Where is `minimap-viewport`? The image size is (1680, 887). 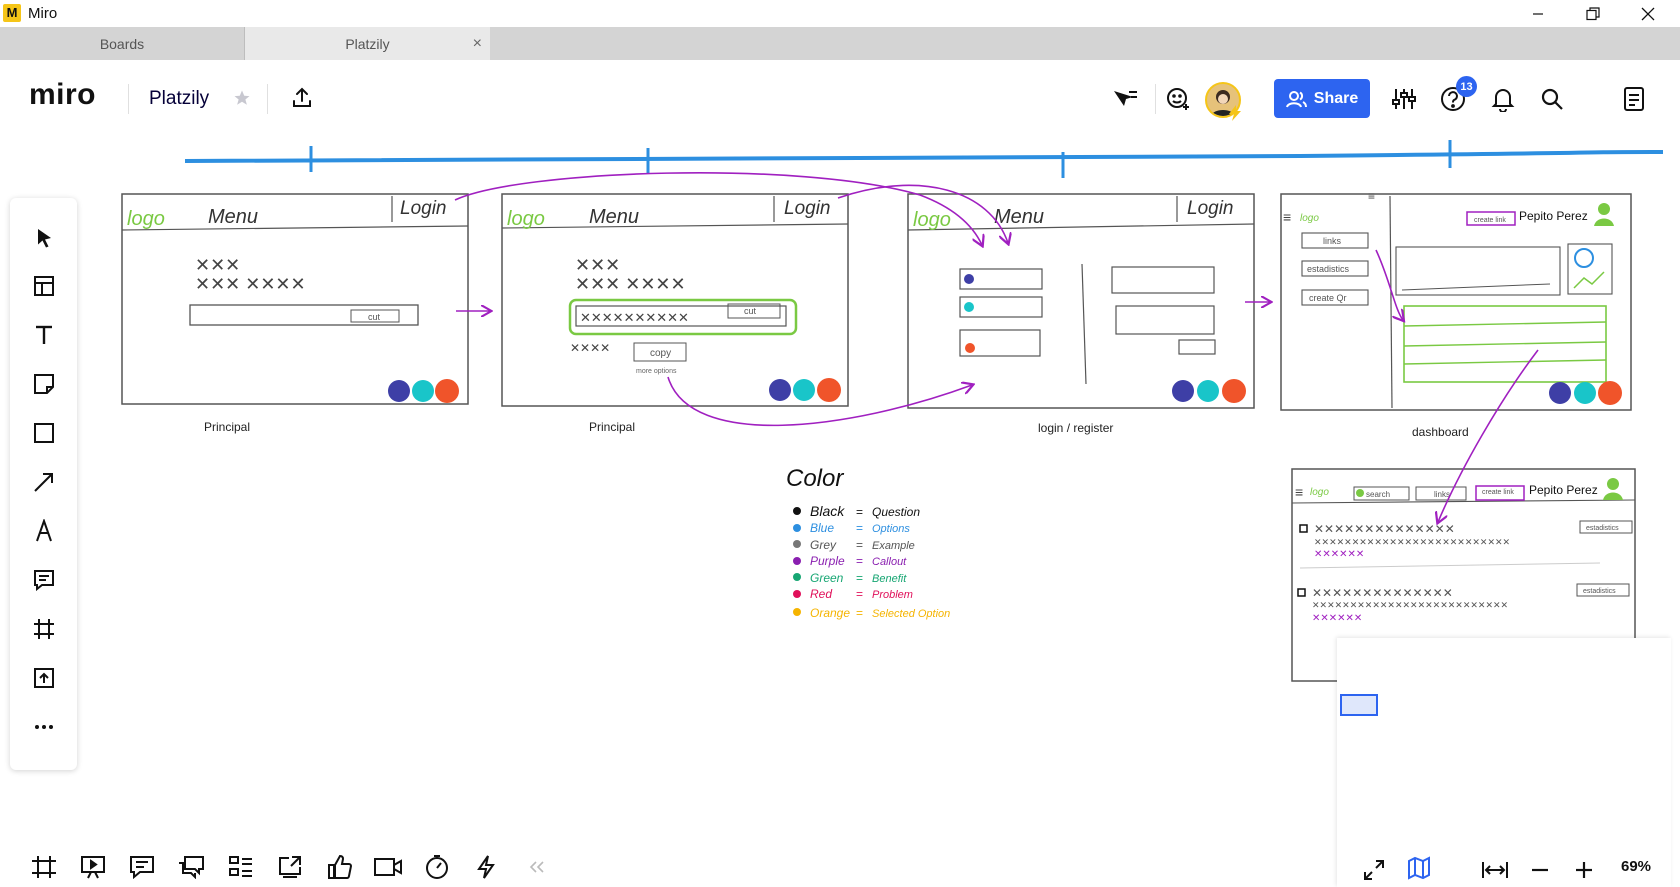
minimap-viewport is located at coordinates (1359, 705).